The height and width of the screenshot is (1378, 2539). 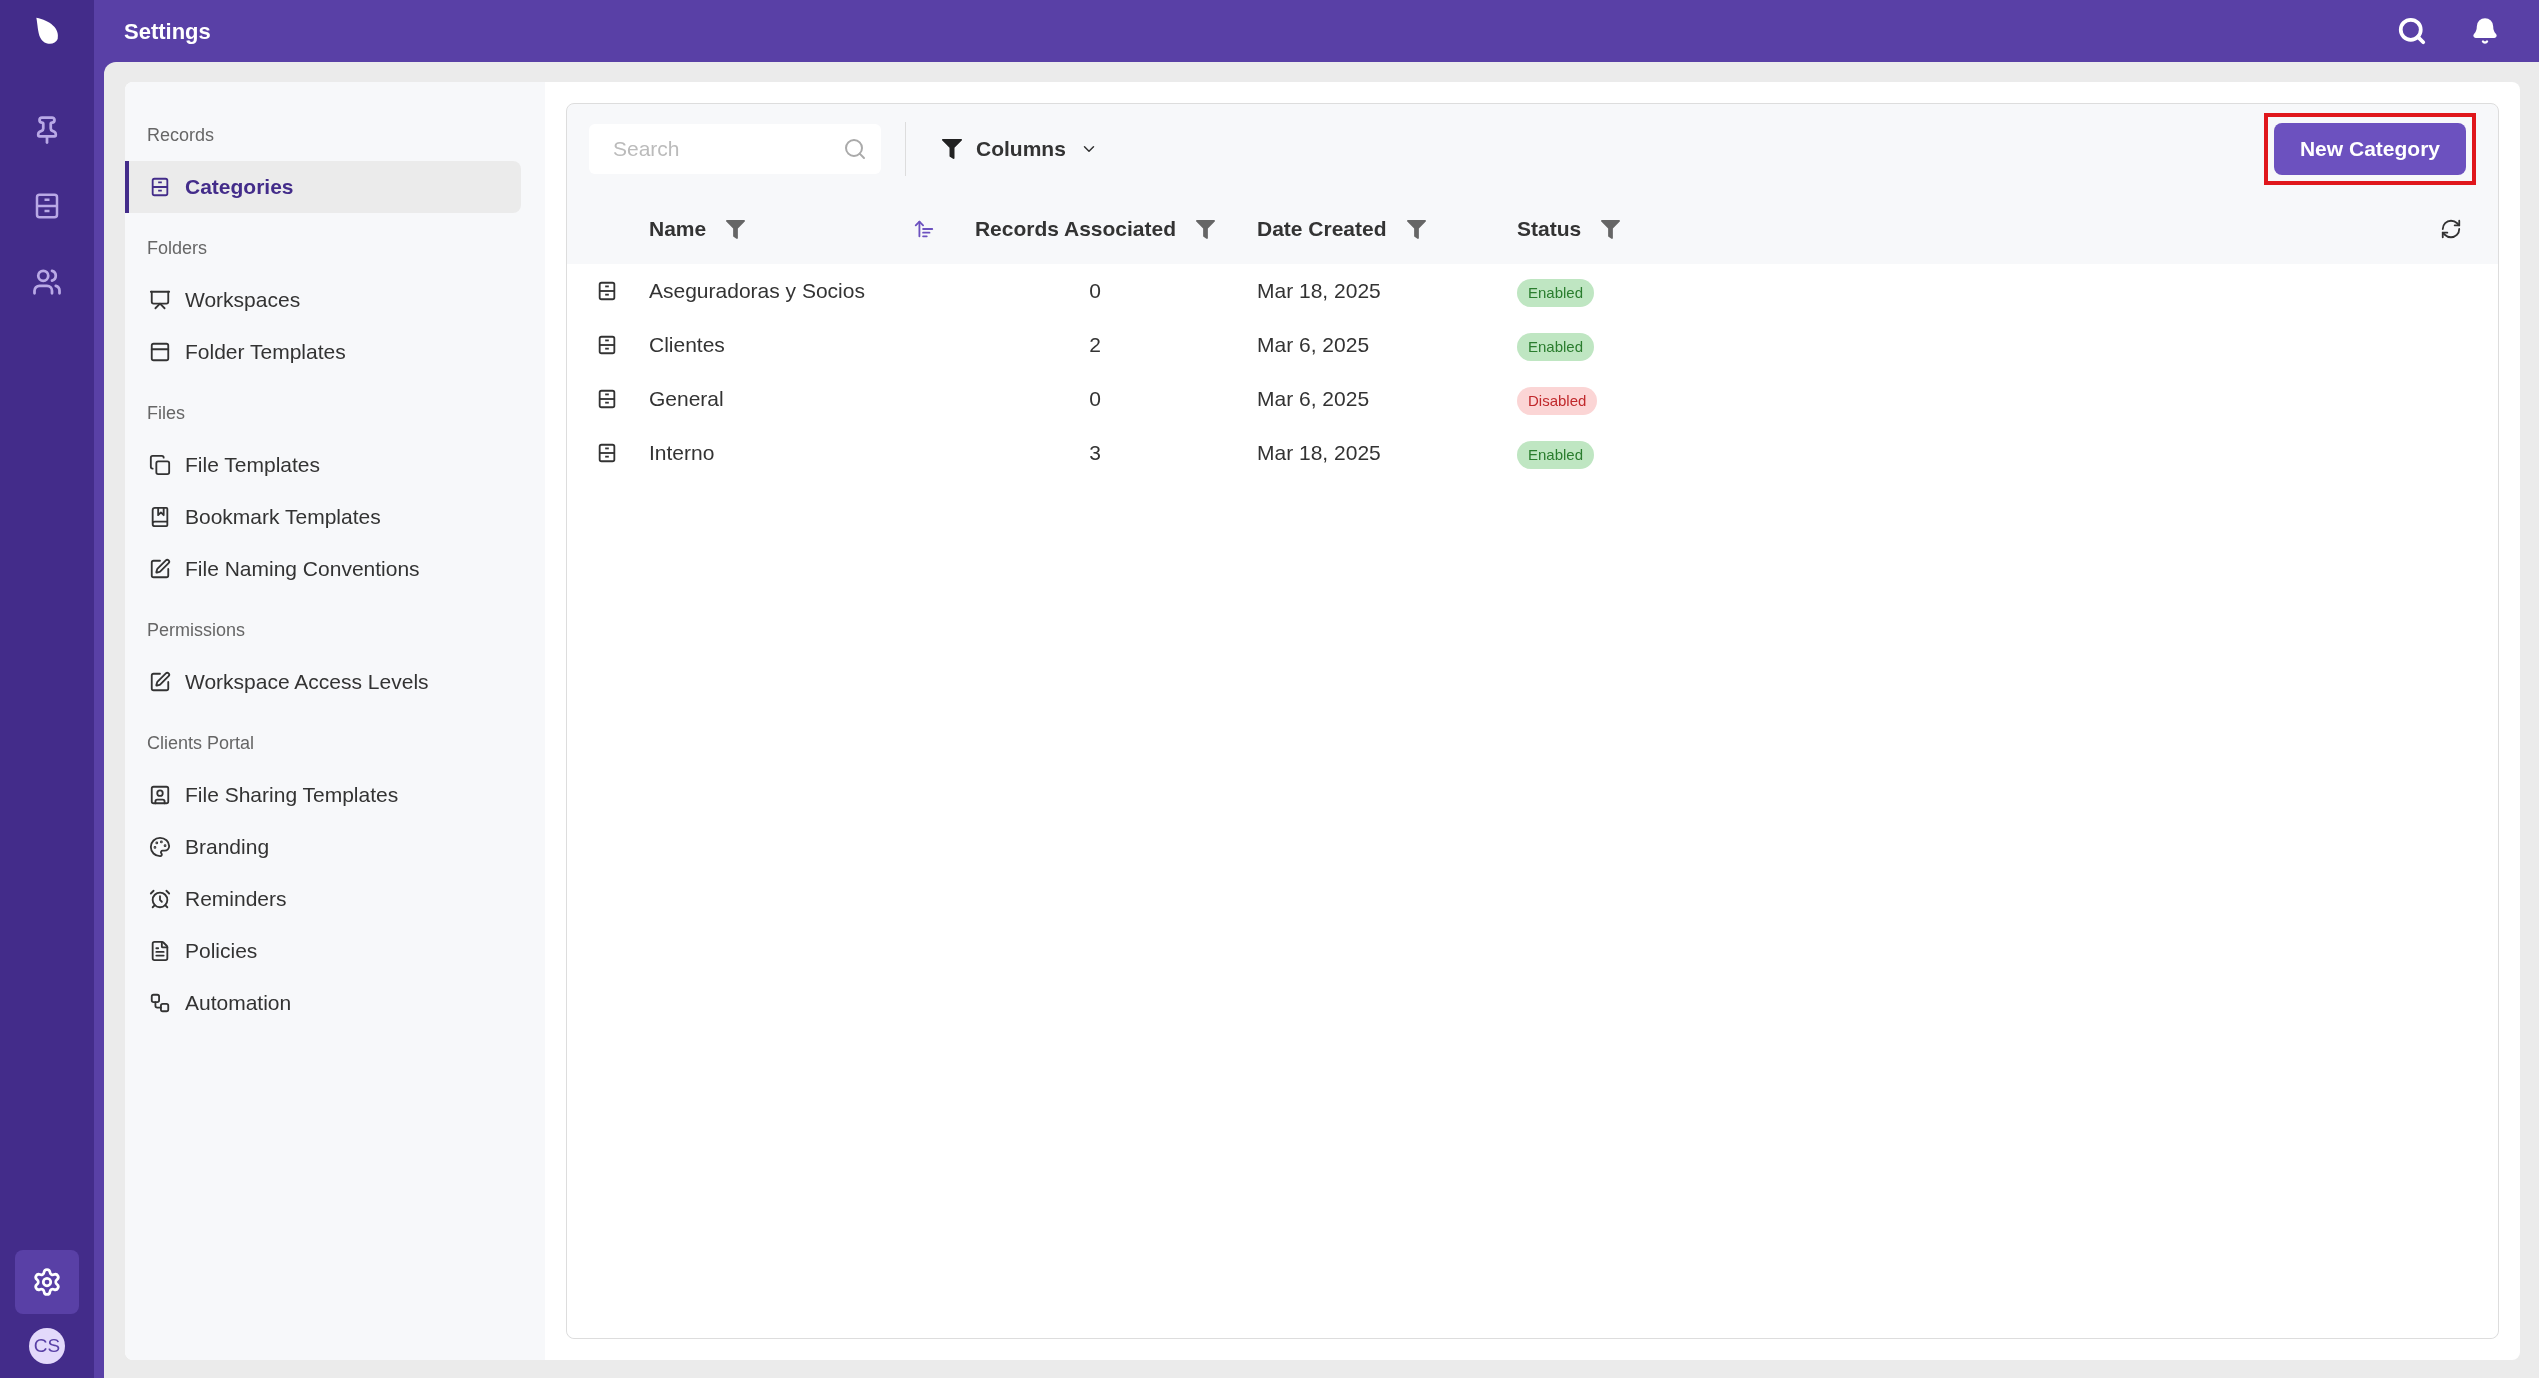 I want to click on page-title: Settings, so click(x=167, y=31).